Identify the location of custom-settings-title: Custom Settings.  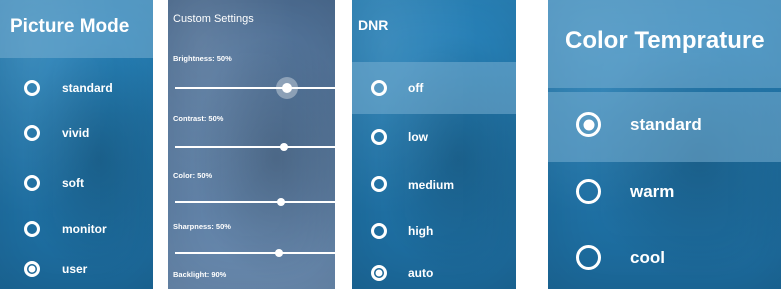
(213, 19).